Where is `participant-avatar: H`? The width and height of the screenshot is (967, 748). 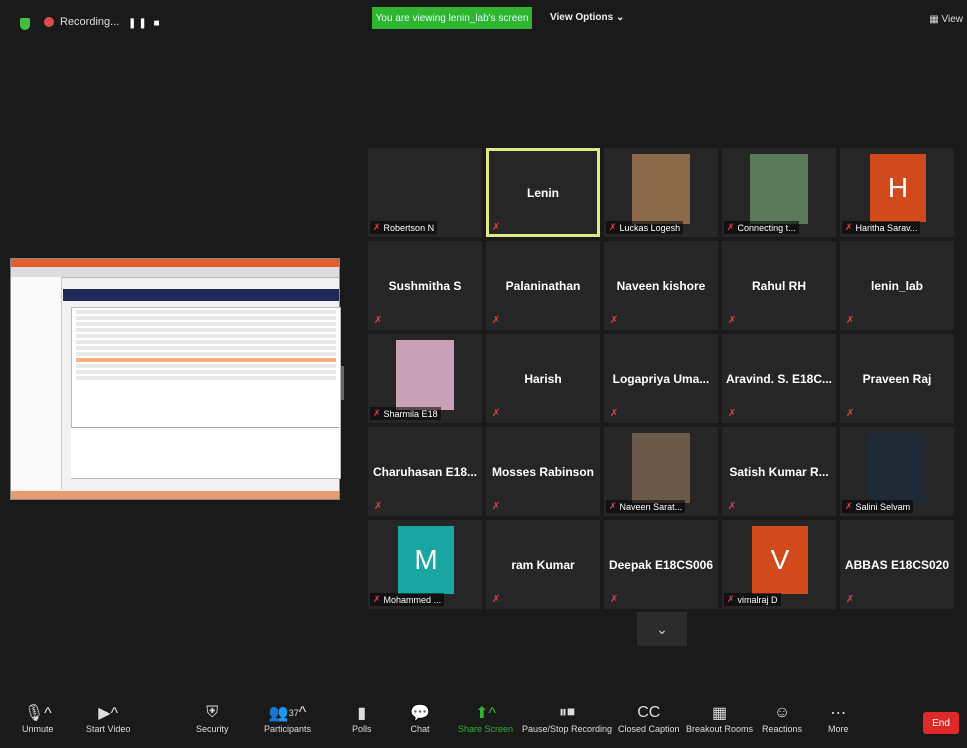
participant-avatar: H is located at coordinates (898, 188).